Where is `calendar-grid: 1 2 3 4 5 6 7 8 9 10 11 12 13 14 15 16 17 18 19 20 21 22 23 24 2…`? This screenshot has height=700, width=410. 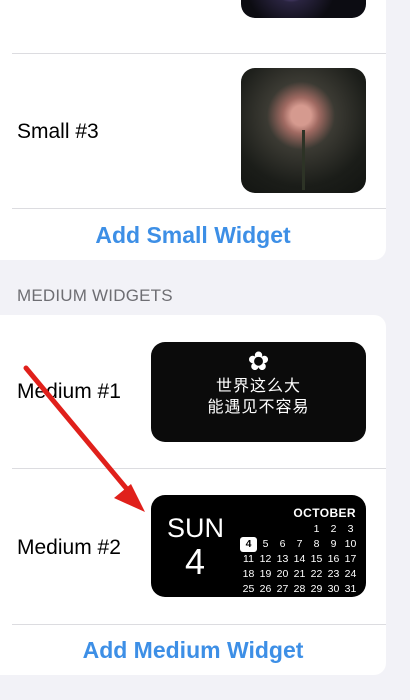 calendar-grid: 1 2 3 4 5 6 7 8 9 10 11 12 13 14 15 16 17 18 19 20 21 22 23 24 2… is located at coordinates (300, 559).